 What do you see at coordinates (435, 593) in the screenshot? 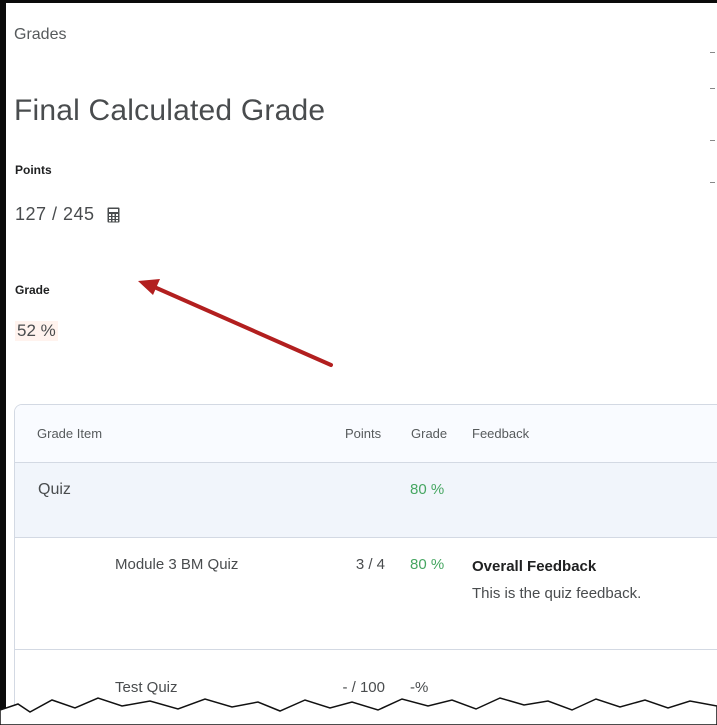
I see `grade-item-grade: 80 %` at bounding box center [435, 593].